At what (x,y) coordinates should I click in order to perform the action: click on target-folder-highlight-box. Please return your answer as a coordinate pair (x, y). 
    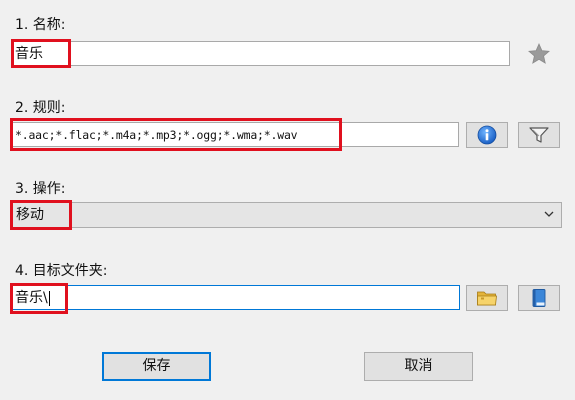
    Looking at the image, I should click on (39, 298).